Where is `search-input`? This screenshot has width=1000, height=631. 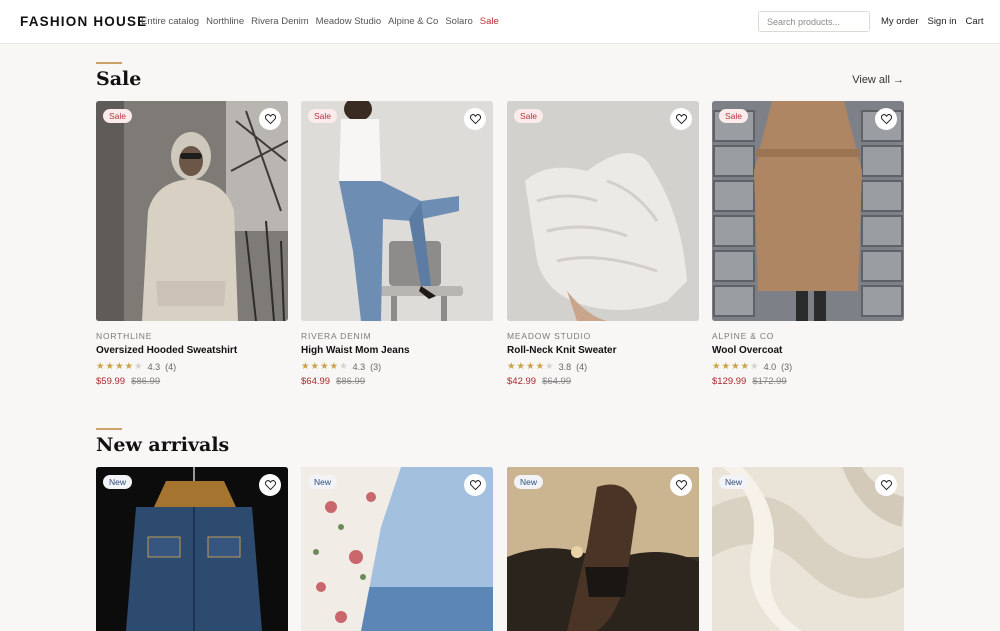
search-input is located at coordinates (814, 21).